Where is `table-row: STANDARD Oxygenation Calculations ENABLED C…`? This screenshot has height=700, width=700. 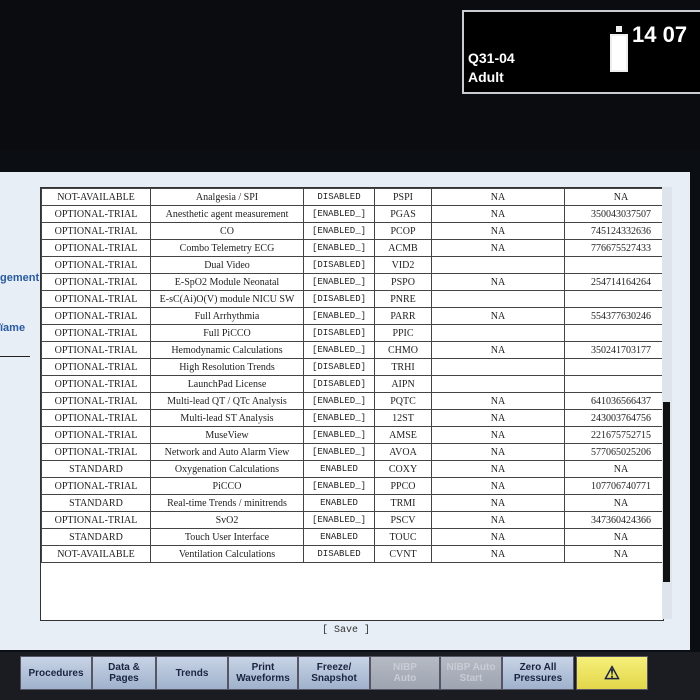 table-row: STANDARD Oxygenation Calculations ENABLED C… is located at coordinates (352, 469).